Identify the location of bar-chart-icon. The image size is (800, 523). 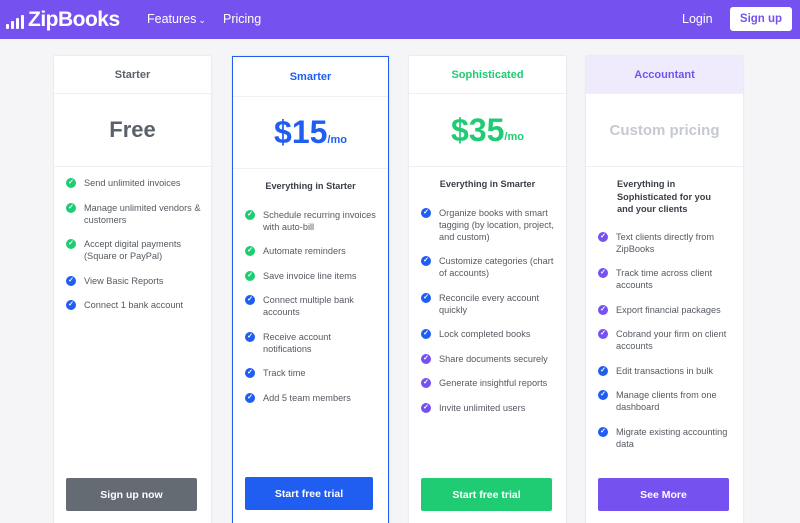
(15, 21).